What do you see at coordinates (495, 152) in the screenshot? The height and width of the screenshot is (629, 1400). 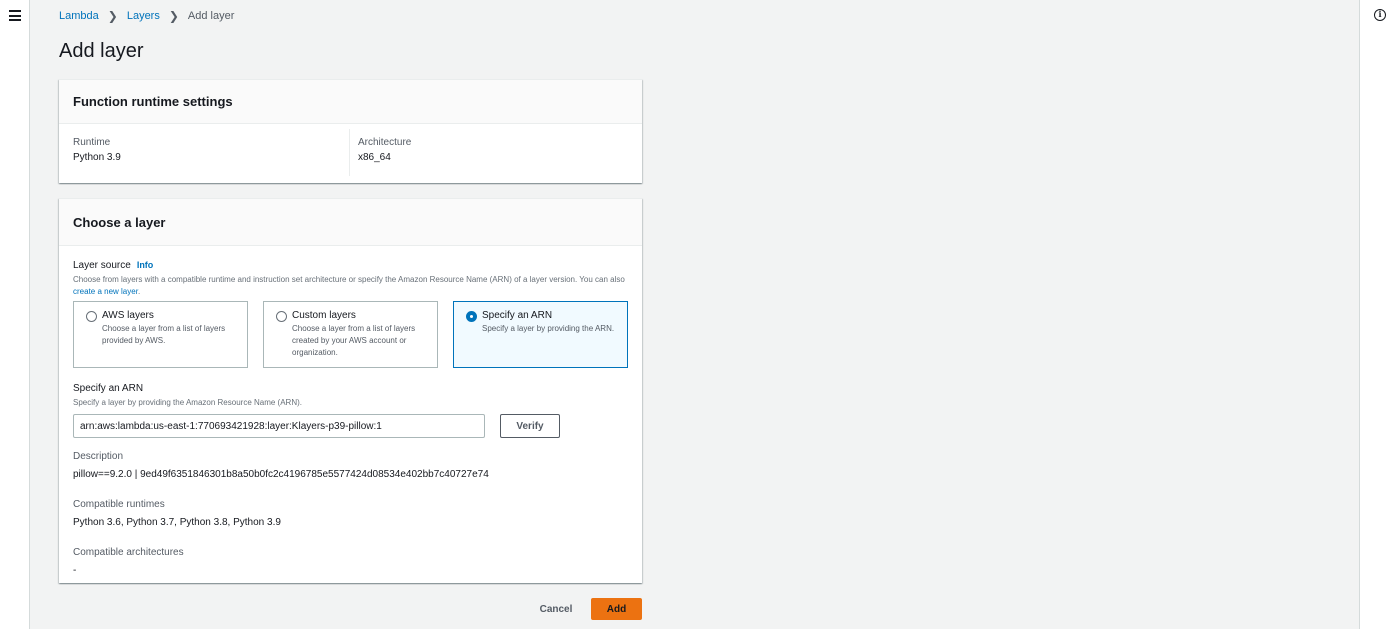 I see `architecture-field: Architecture x86_64` at bounding box center [495, 152].